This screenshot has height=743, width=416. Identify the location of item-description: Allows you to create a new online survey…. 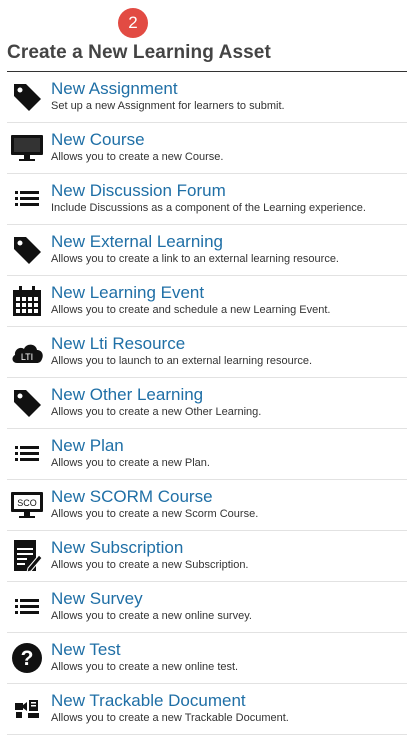
(151, 616).